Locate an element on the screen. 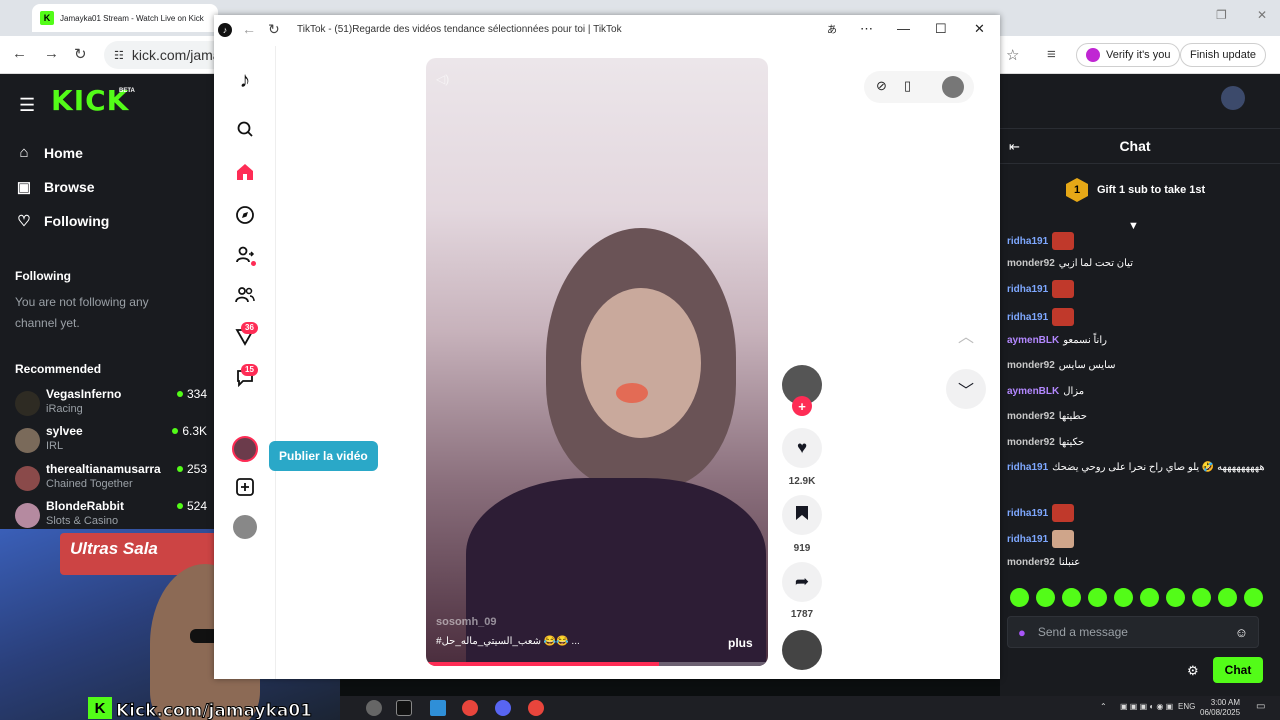 Image resolution: width=1280 pixels, height=720 pixels. upload-icon is located at coordinates (245, 487).